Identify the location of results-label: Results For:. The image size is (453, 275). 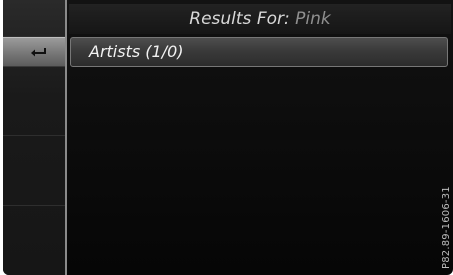
(239, 19).